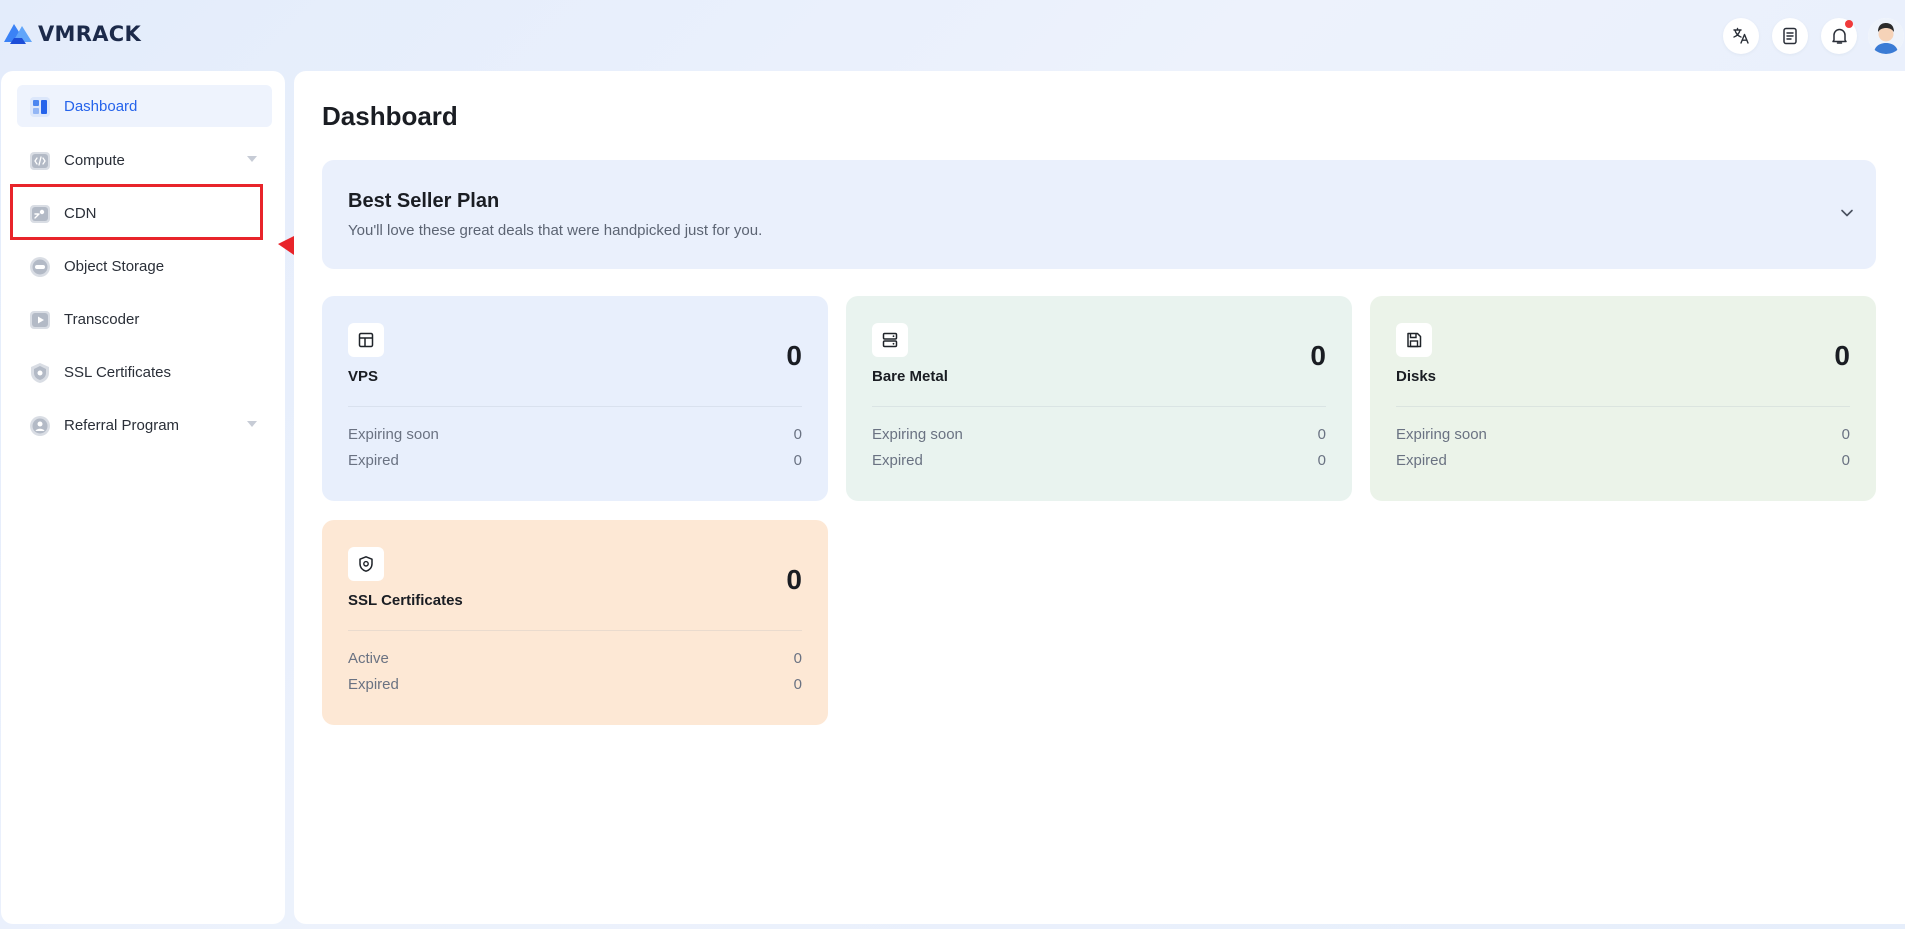 This screenshot has height=929, width=1905. What do you see at coordinates (40, 267) in the screenshot?
I see `object-storage-icon` at bounding box center [40, 267].